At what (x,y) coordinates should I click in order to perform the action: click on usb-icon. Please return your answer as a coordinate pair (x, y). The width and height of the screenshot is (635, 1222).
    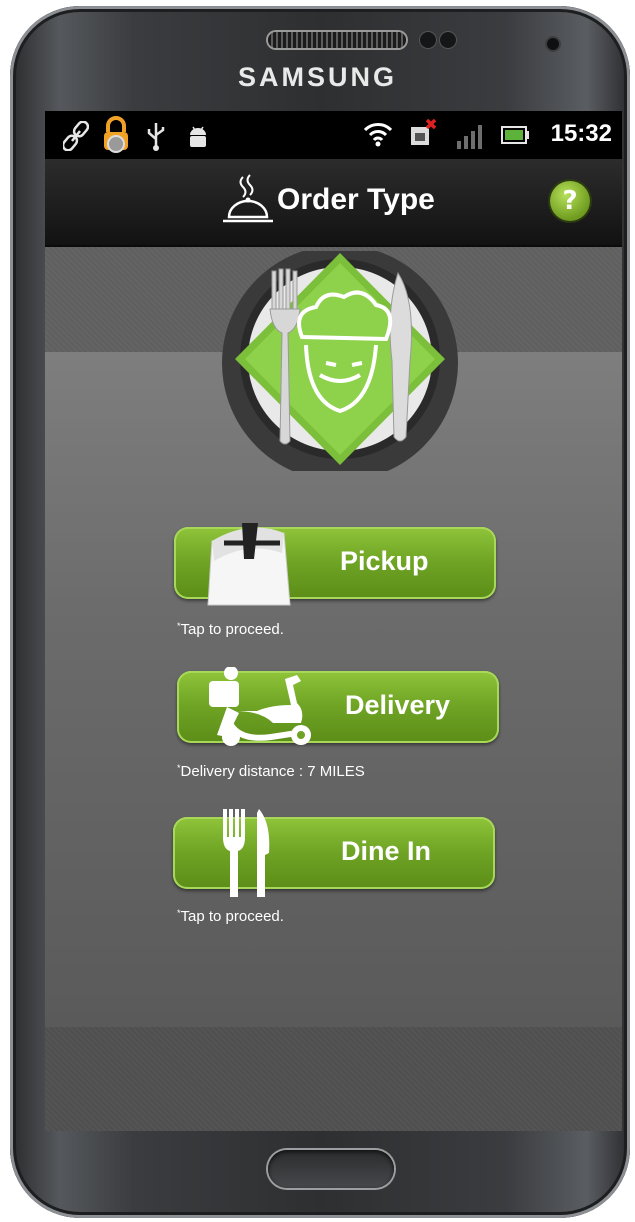
    Looking at the image, I should click on (156, 137).